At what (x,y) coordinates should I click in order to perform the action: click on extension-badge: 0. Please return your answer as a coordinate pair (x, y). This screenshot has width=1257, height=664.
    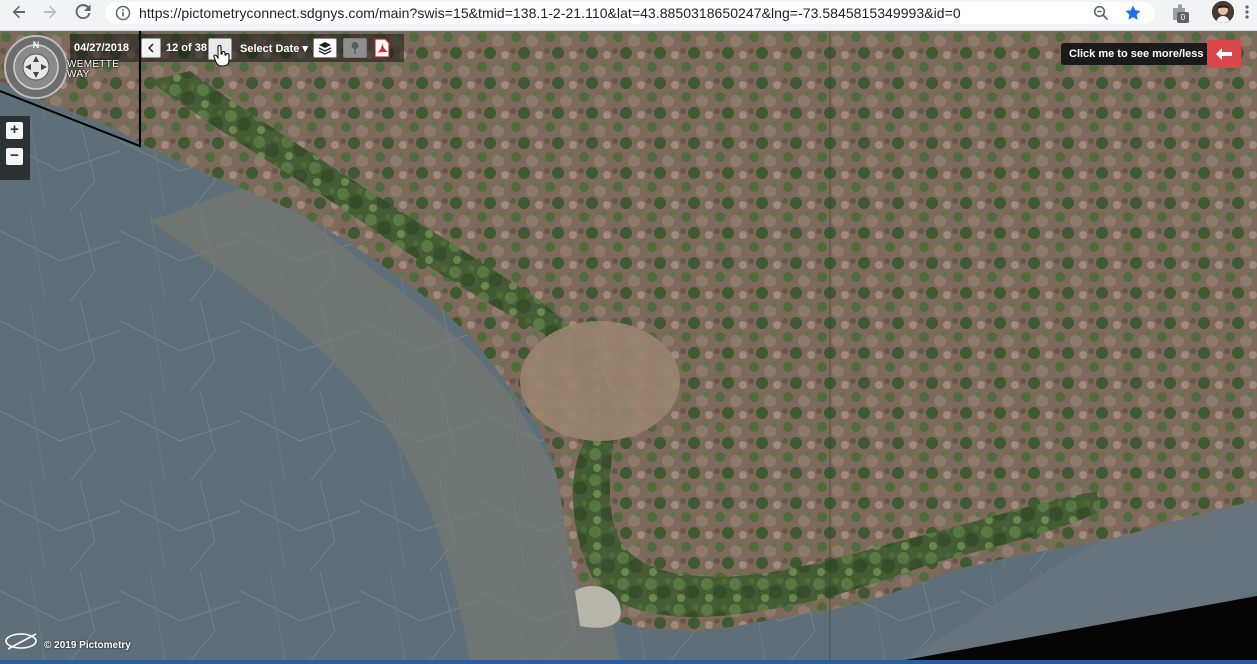
    Looking at the image, I should click on (1183, 17).